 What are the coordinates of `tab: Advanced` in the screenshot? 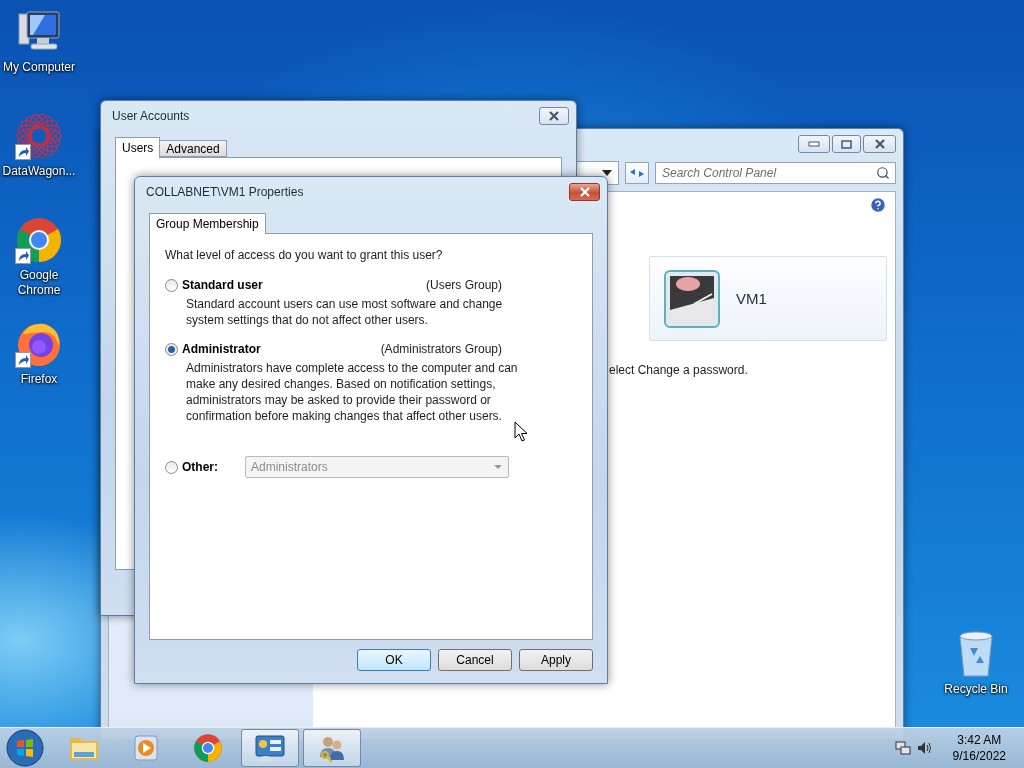 It's located at (193, 148).